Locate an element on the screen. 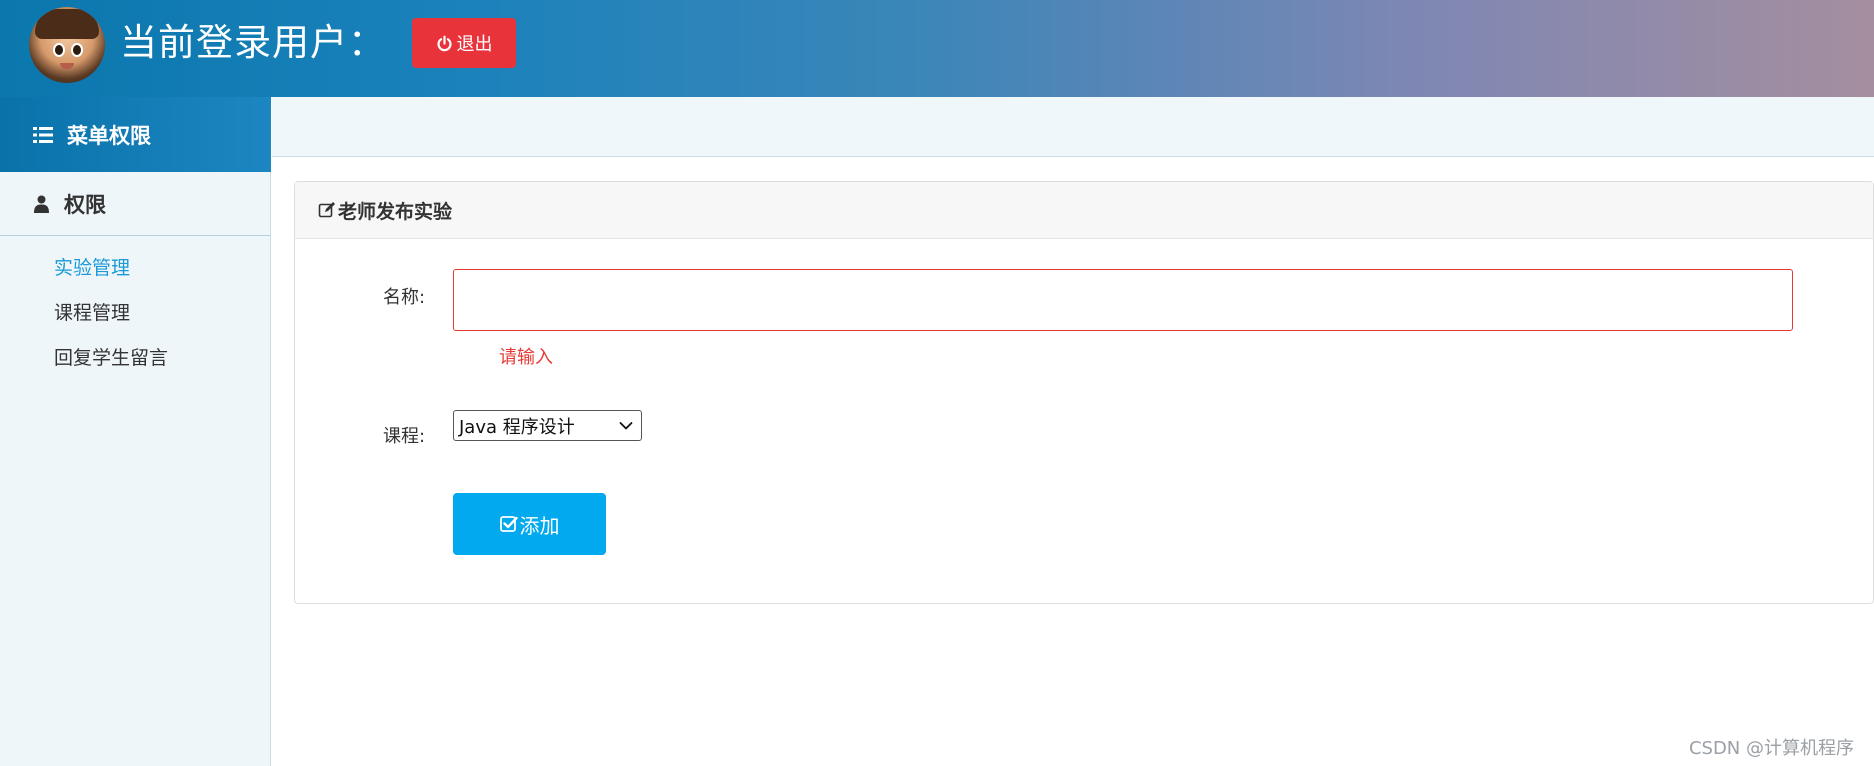 The height and width of the screenshot is (766, 1874). add-button-label: 添加 is located at coordinates (539, 525).